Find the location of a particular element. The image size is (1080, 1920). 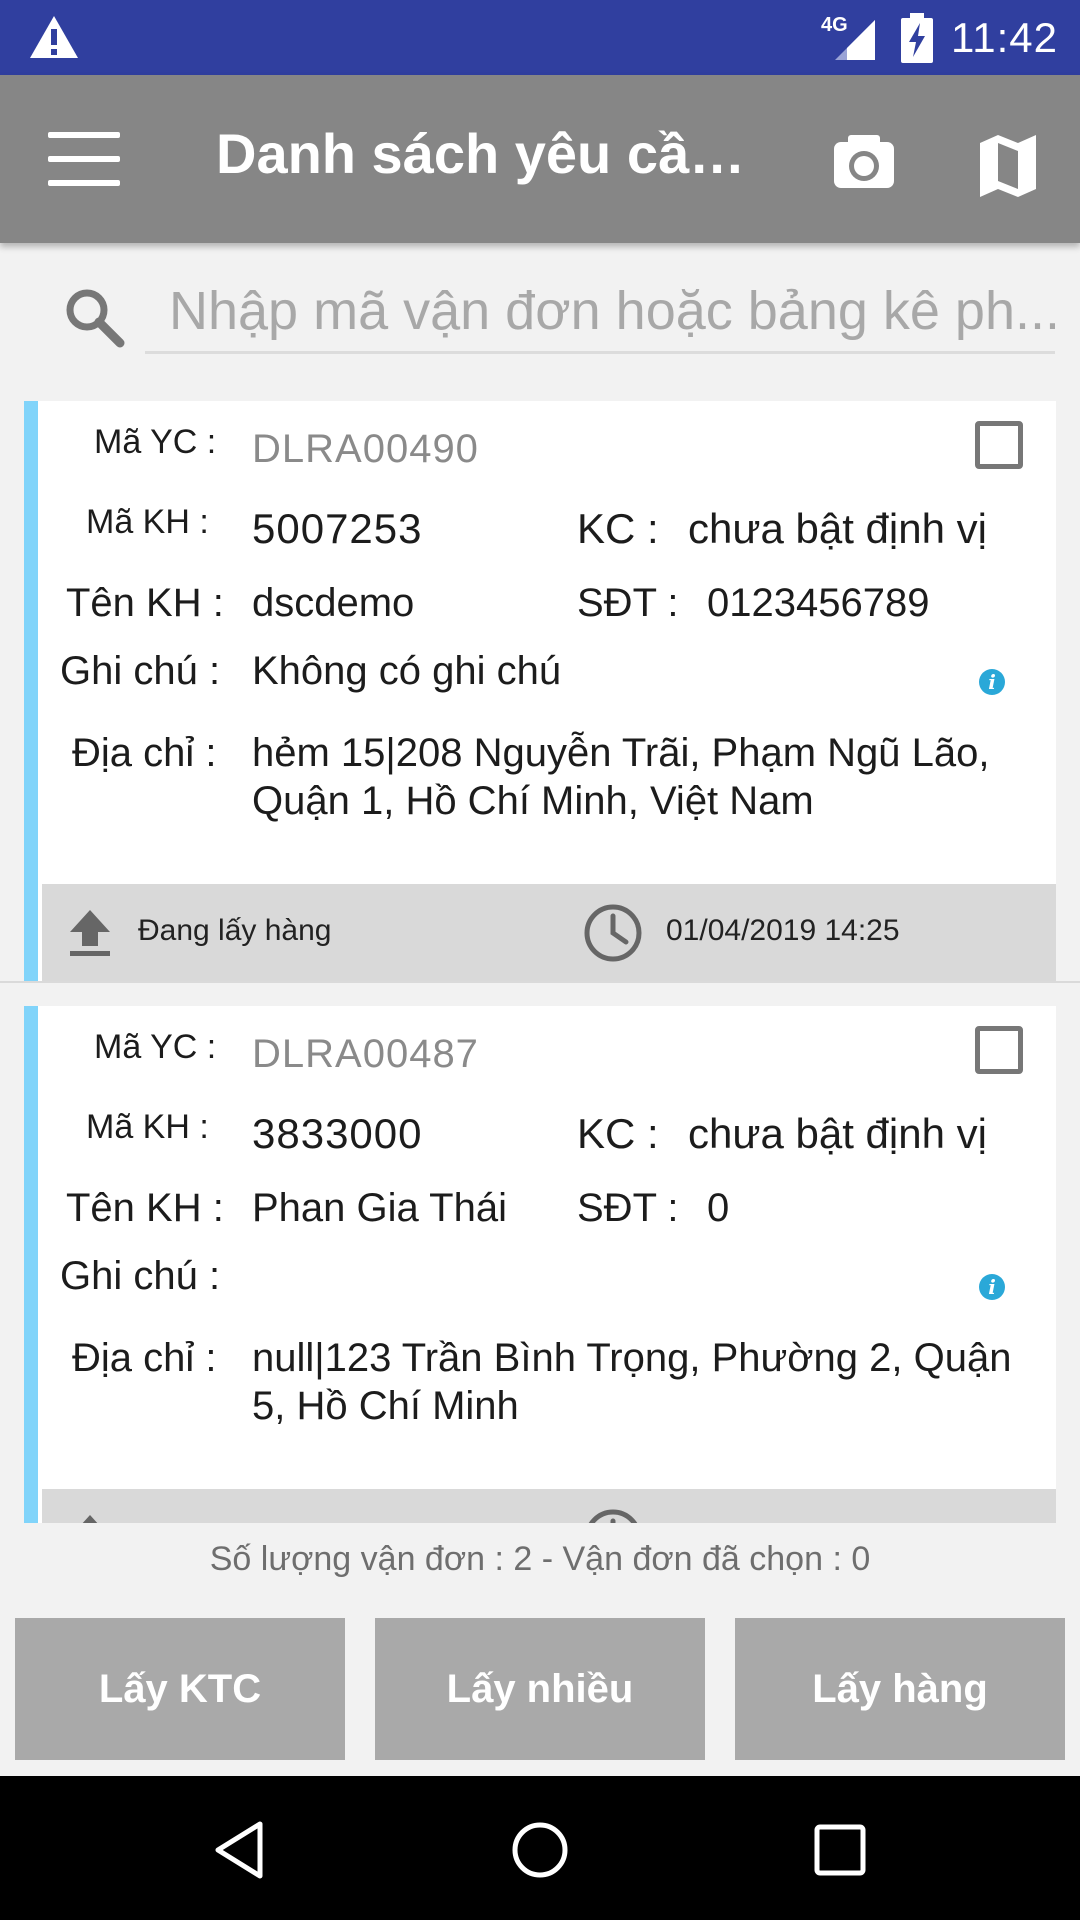

address-line-1: null|123 Trần Bình Trọng, Phường 2, Quận is located at coordinates (632, 1358).